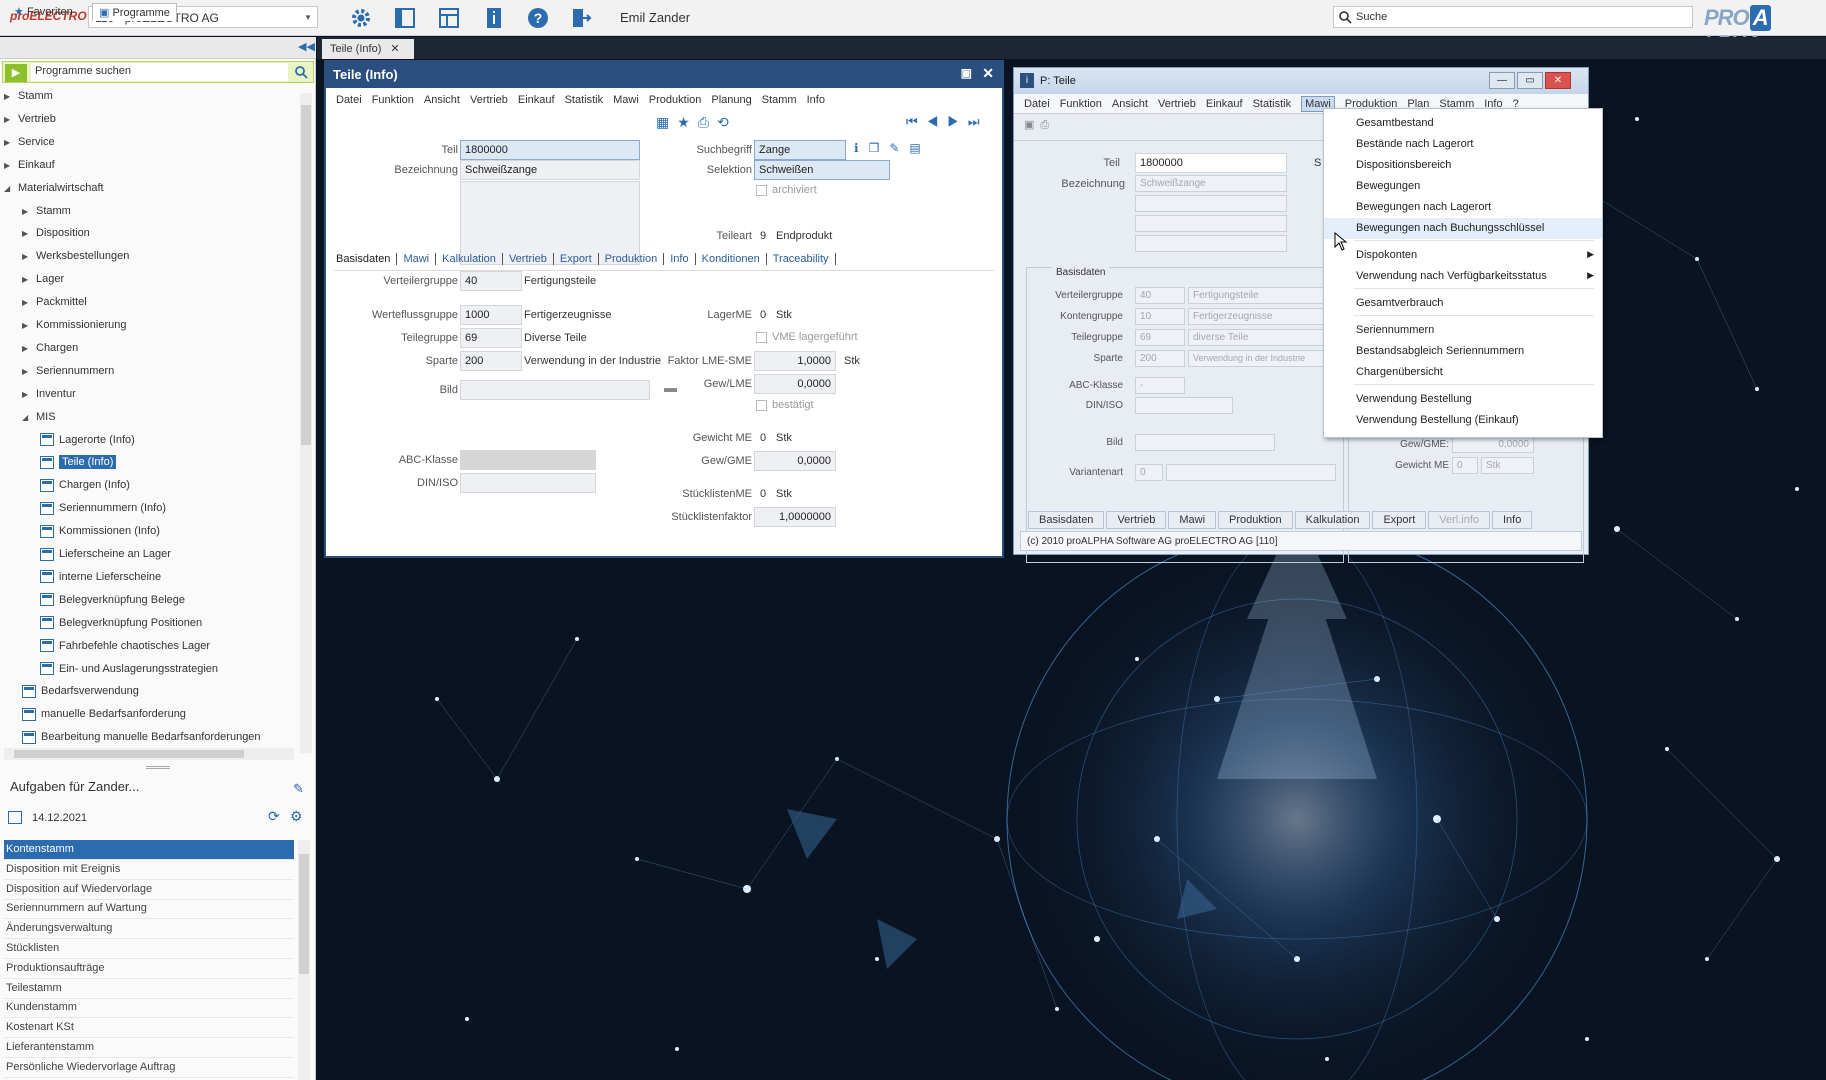  What do you see at coordinates (364, 259) in the screenshot?
I see `detail-tab: Basisdaten` at bounding box center [364, 259].